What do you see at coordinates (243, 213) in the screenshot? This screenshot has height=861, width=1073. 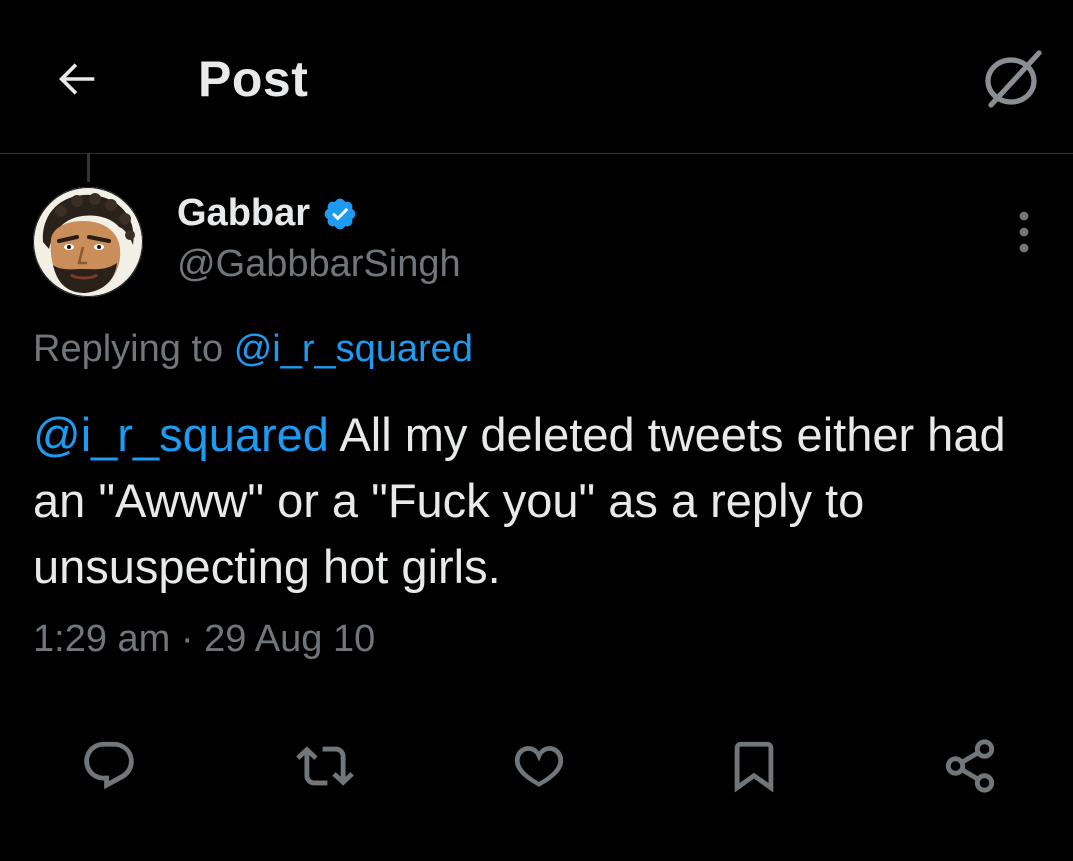 I see `display-name: Gabbar` at bounding box center [243, 213].